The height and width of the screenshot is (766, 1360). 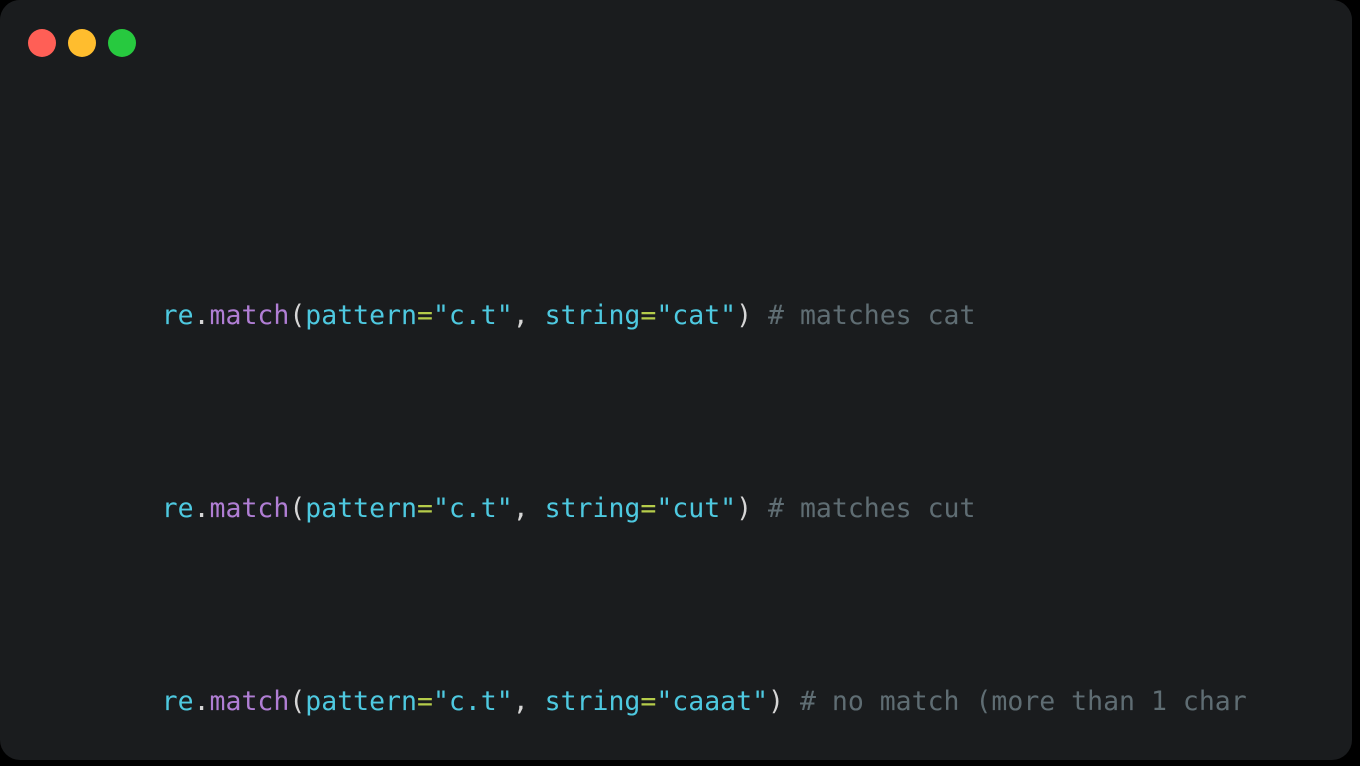 What do you see at coordinates (696, 508) in the screenshot?
I see `token-string: "cut"` at bounding box center [696, 508].